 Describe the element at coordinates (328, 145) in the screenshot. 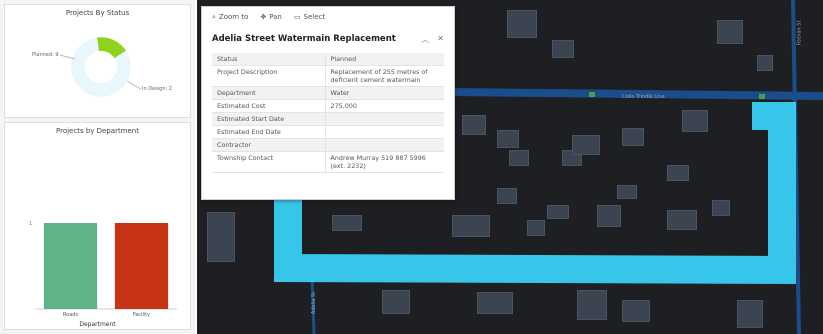

I see `table-row: Contractor` at that location.